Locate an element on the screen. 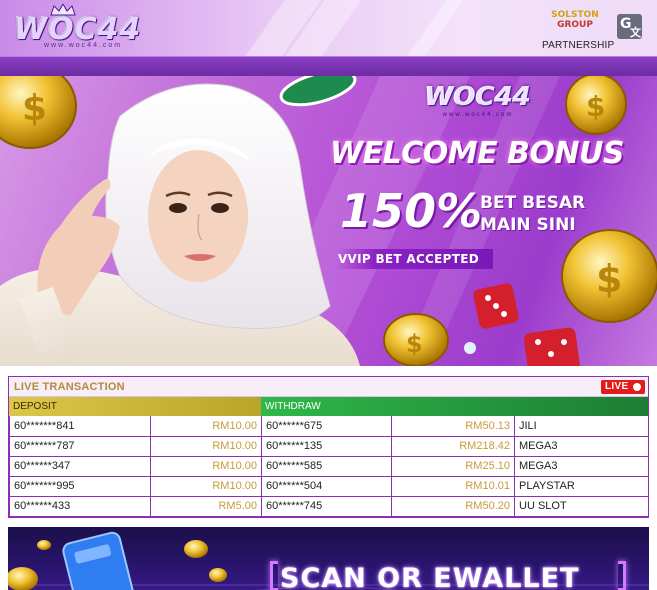 This screenshot has width=657, height=590. welcome-bonus-heading: WELCOME BONUS is located at coordinates (477, 153).